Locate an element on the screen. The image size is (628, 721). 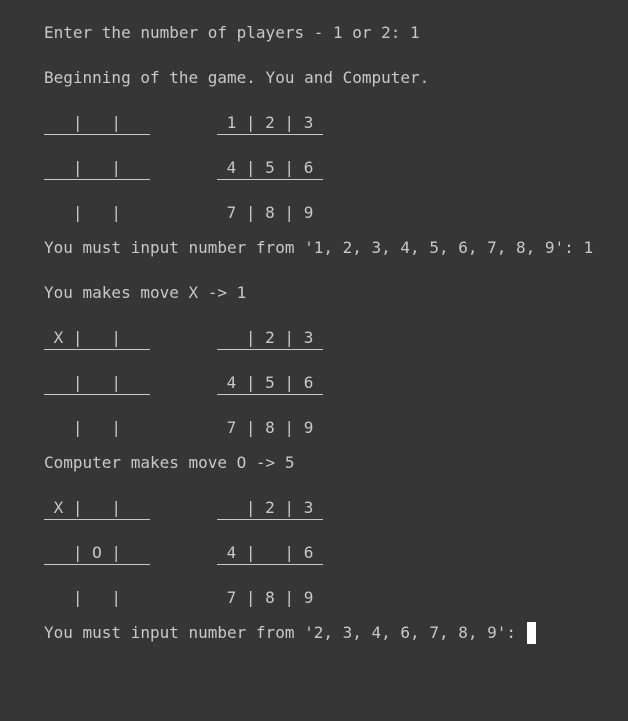
output-line: Enter the number of players - 1 or 2: 1 is located at coordinates (334, 33).